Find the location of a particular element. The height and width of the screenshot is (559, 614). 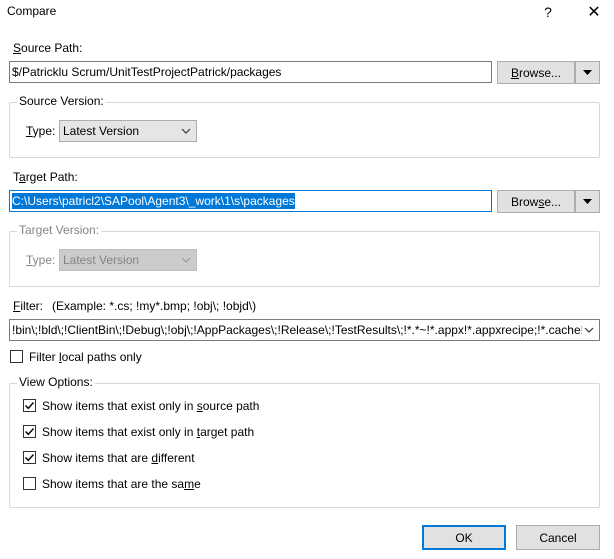

cancel-button: Cancel is located at coordinates (558, 537).